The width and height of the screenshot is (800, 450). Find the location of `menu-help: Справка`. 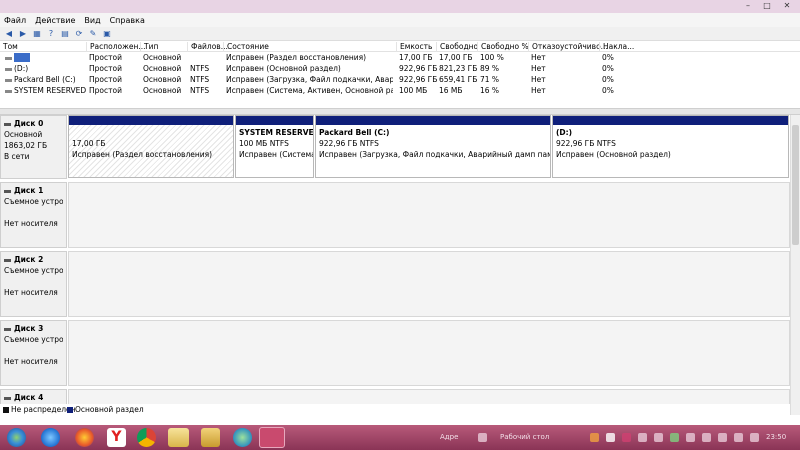

menu-help: Справка is located at coordinates (127, 20).